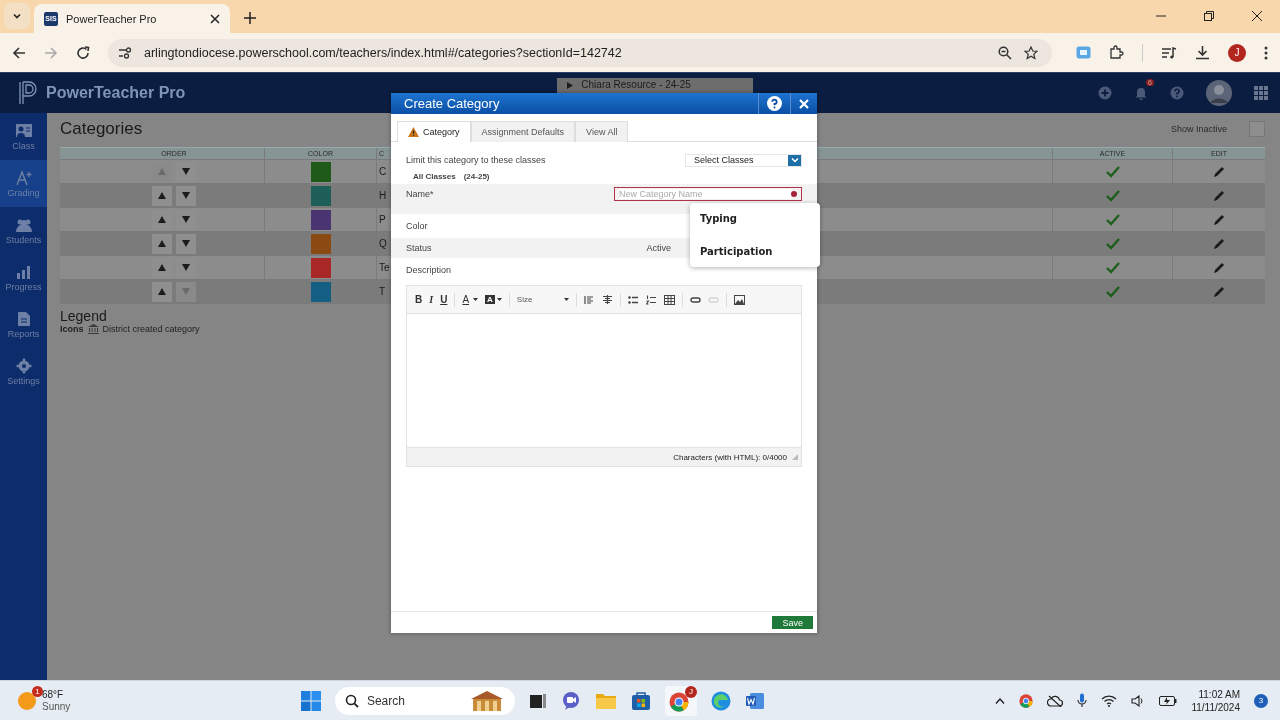 The image size is (1280, 720). I want to click on media-icon, so click(1169, 52).